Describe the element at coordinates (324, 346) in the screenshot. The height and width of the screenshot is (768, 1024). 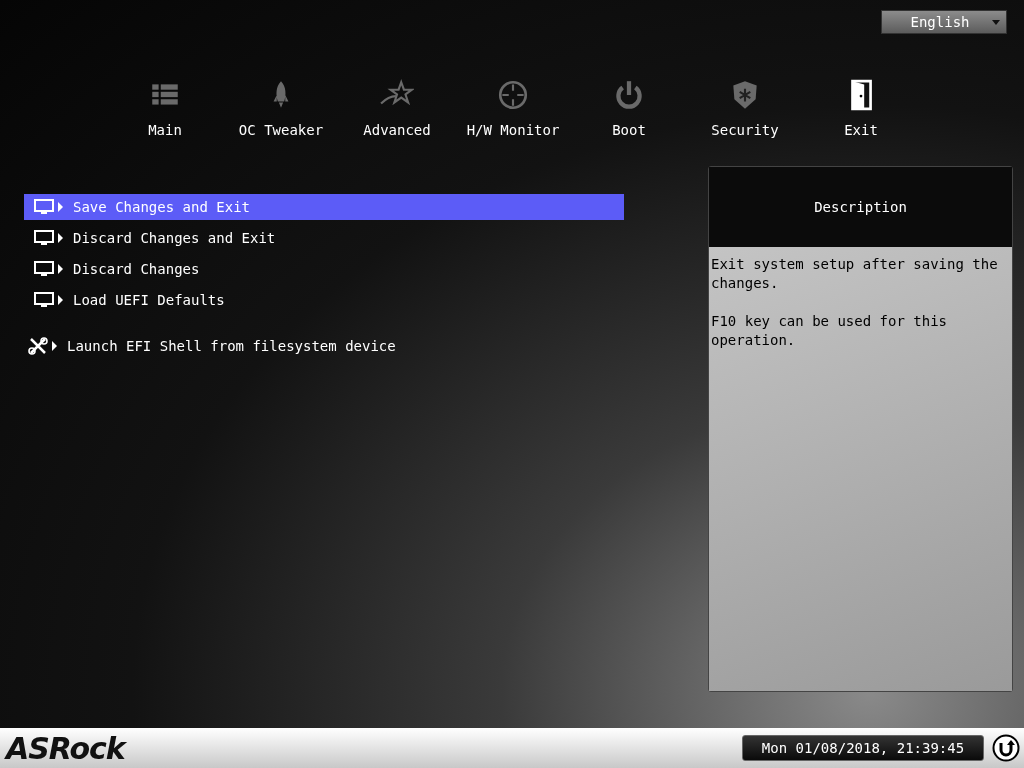
I see `menu-item: Launch EFI Shell from filesystem device` at that location.